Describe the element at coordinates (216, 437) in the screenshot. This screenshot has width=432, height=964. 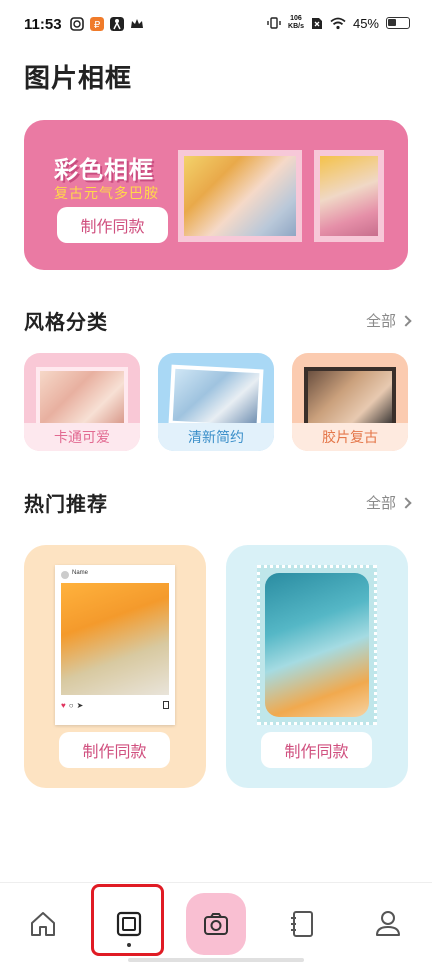
I see `category-label: 清新简约` at that location.